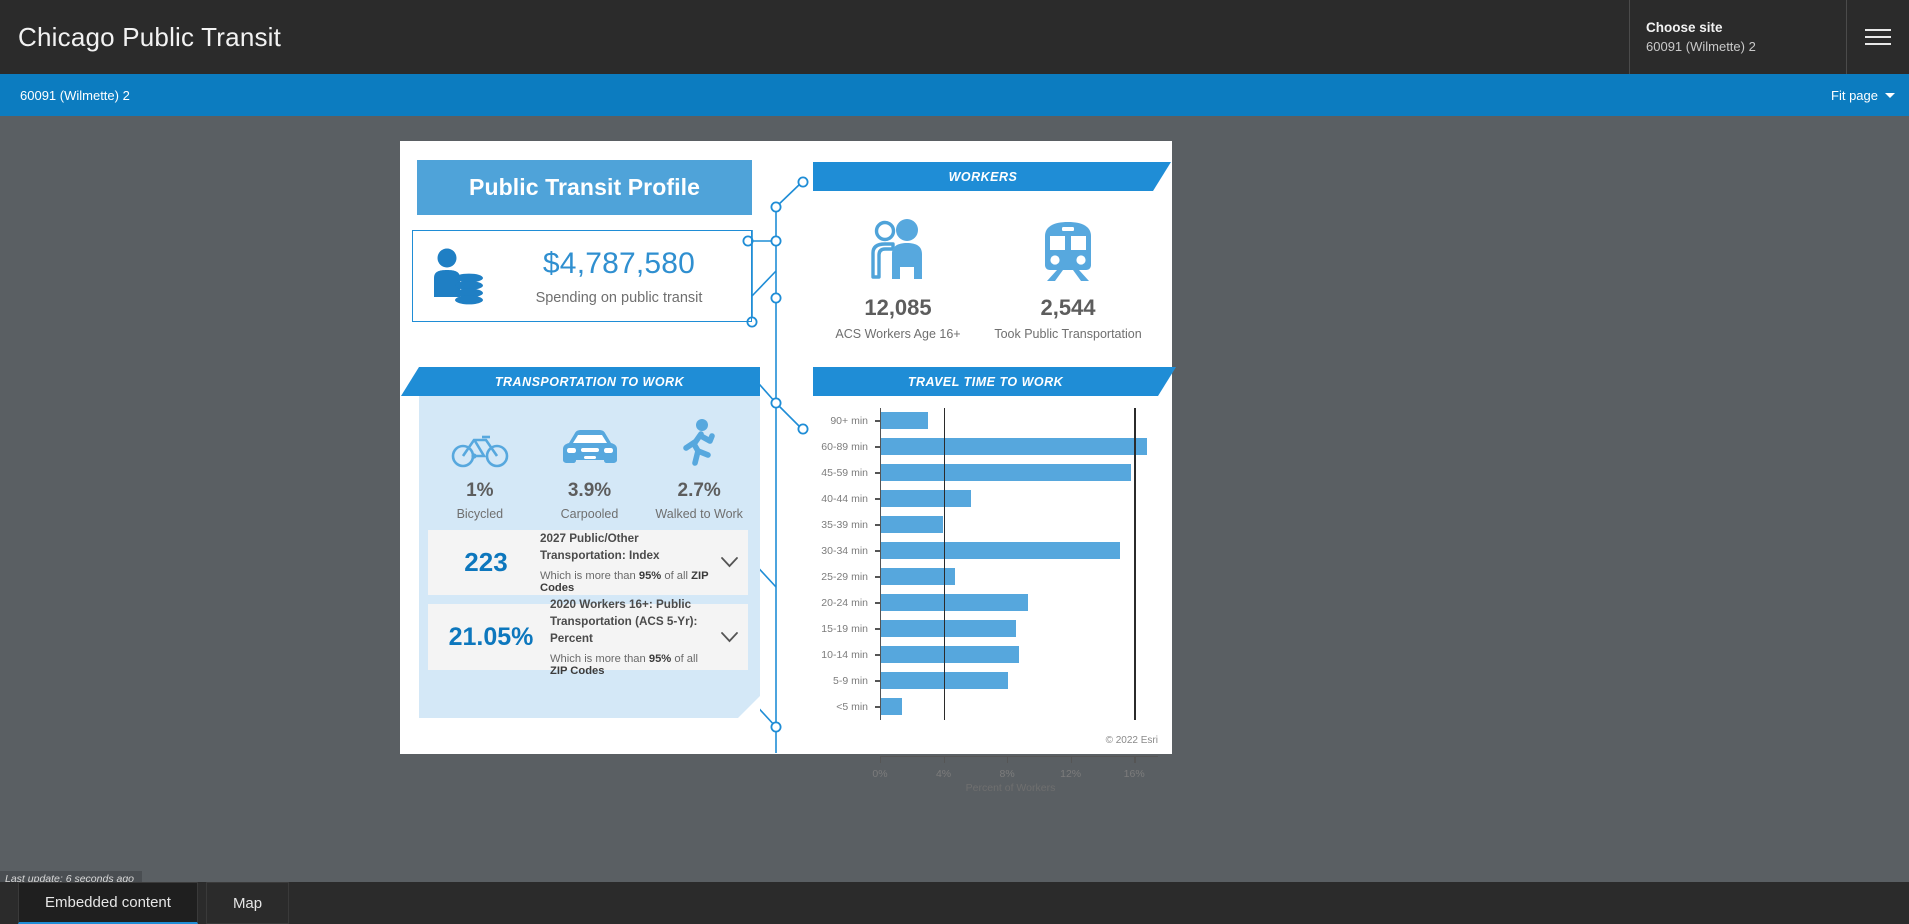  I want to click on chart-x-axis: 0% 4% 8% 12% 16%, so click(1015, 773).